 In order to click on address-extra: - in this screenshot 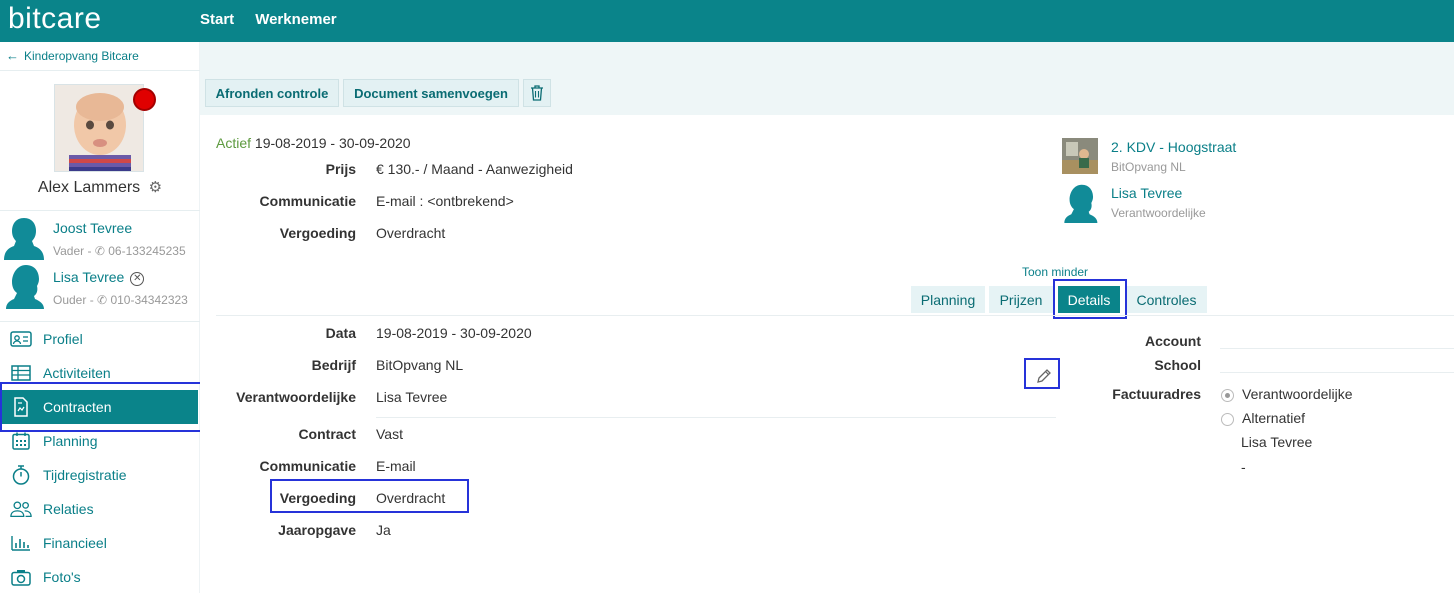, I will do `click(1243, 467)`.